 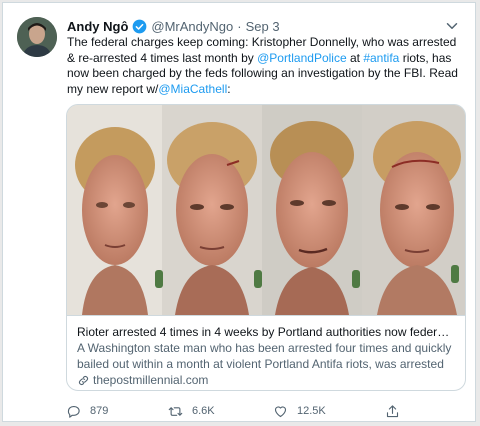 I want to click on author-handle: @MrAndyNgo, so click(x=192, y=26).